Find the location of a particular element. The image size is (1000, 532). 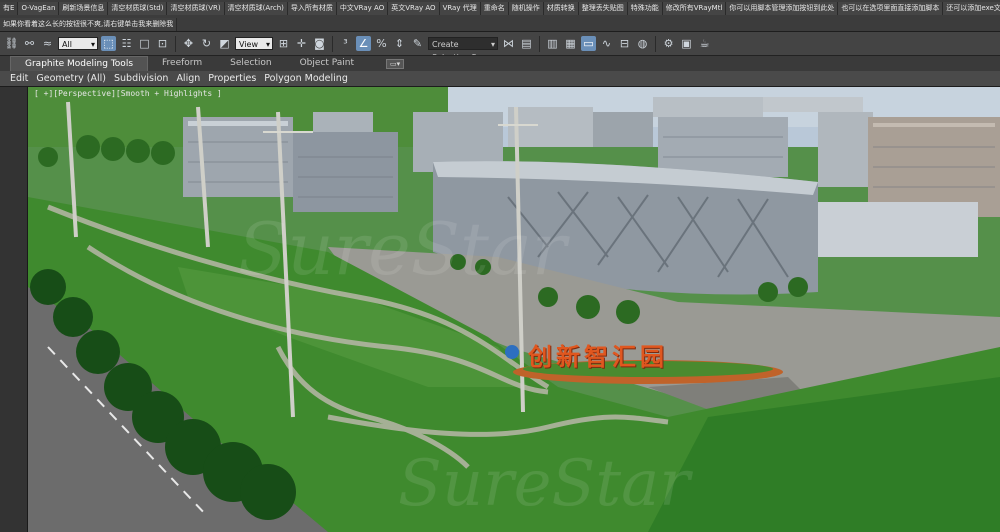

panel-geometry: Geometry (All) is located at coordinates (71, 78).